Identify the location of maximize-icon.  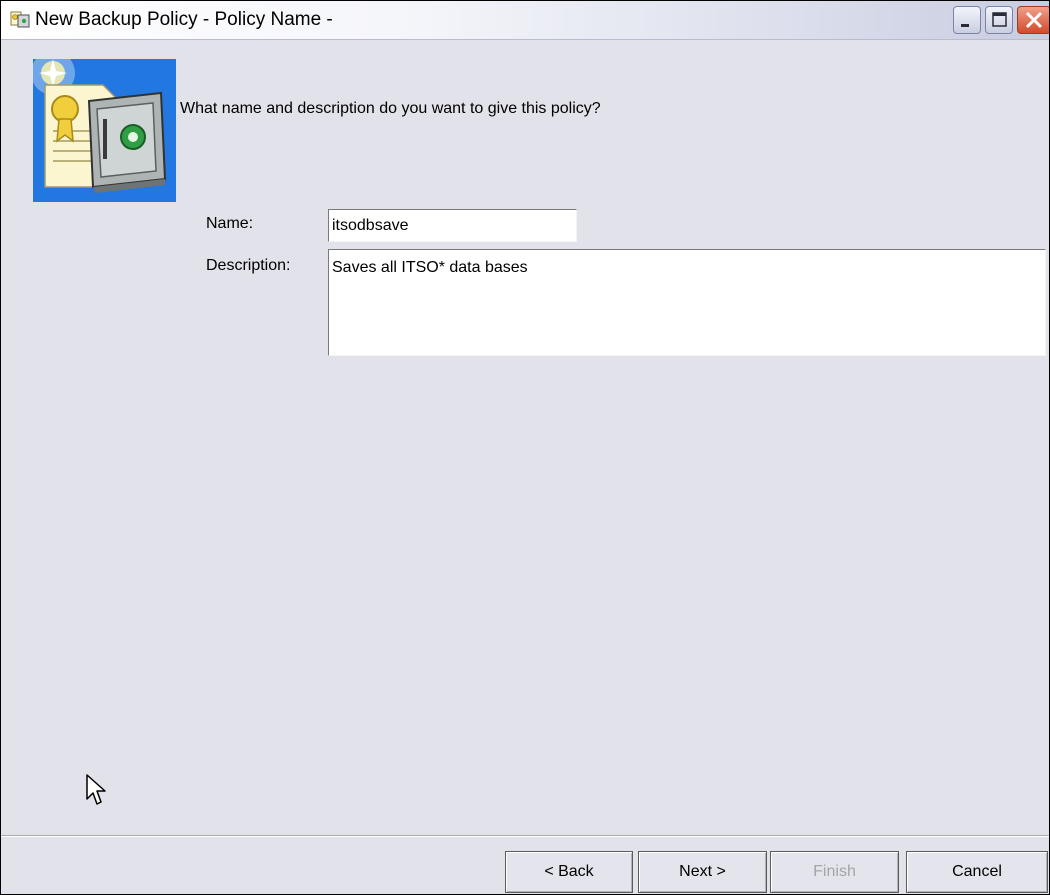
(999, 19).